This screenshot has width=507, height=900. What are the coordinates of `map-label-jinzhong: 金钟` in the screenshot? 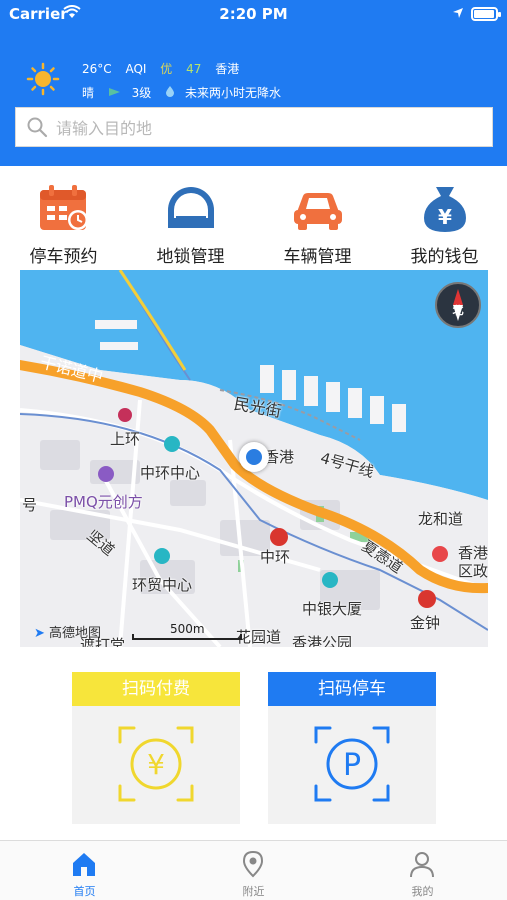 It's located at (425, 623).